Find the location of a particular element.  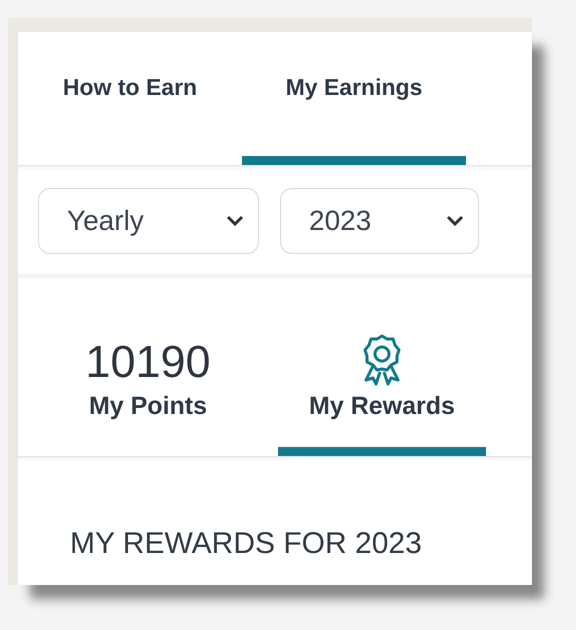

section-heading: MY REWARDS FOR 2023 is located at coordinates (246, 543).